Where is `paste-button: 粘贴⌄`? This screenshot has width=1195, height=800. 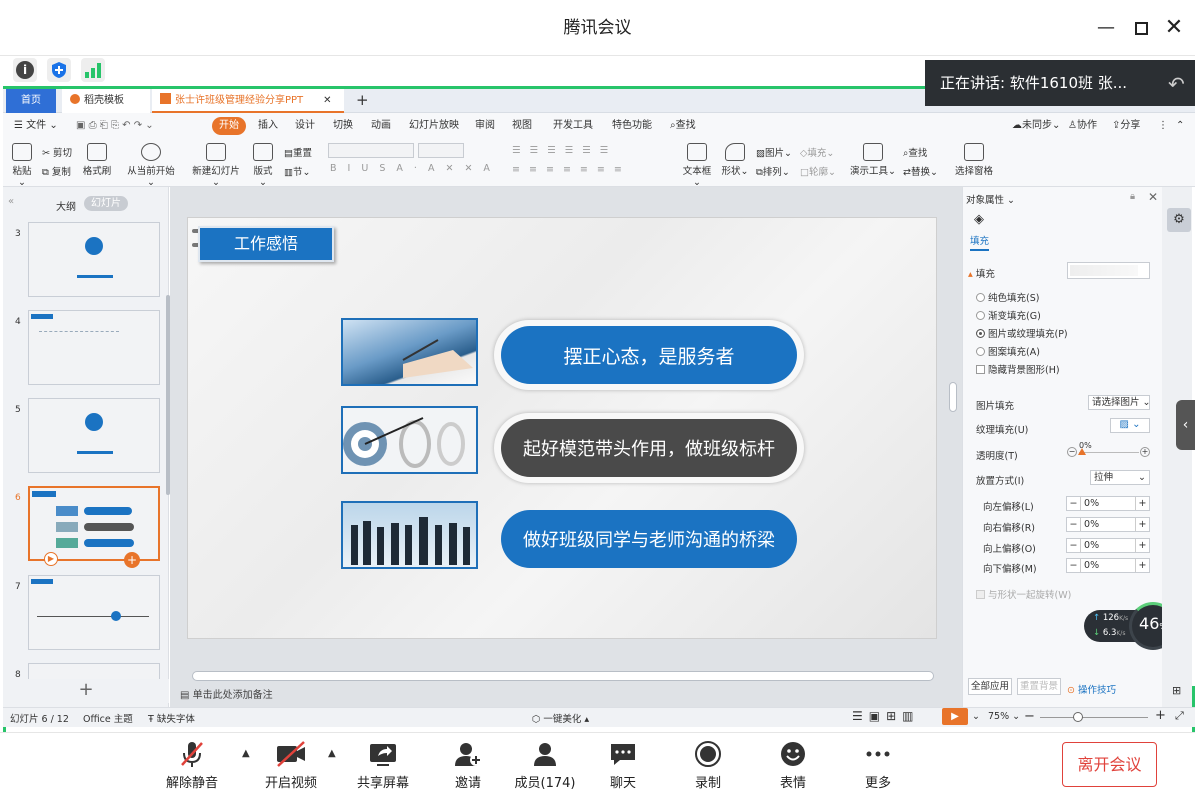 paste-button: 粘贴⌄ is located at coordinates (22, 165).